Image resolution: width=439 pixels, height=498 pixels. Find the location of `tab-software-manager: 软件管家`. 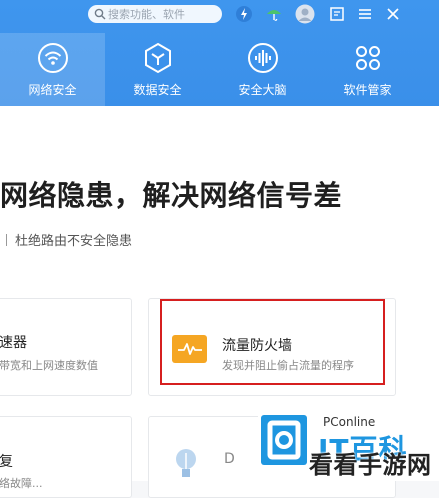

tab-software-manager: 软件管家 is located at coordinates (367, 69).